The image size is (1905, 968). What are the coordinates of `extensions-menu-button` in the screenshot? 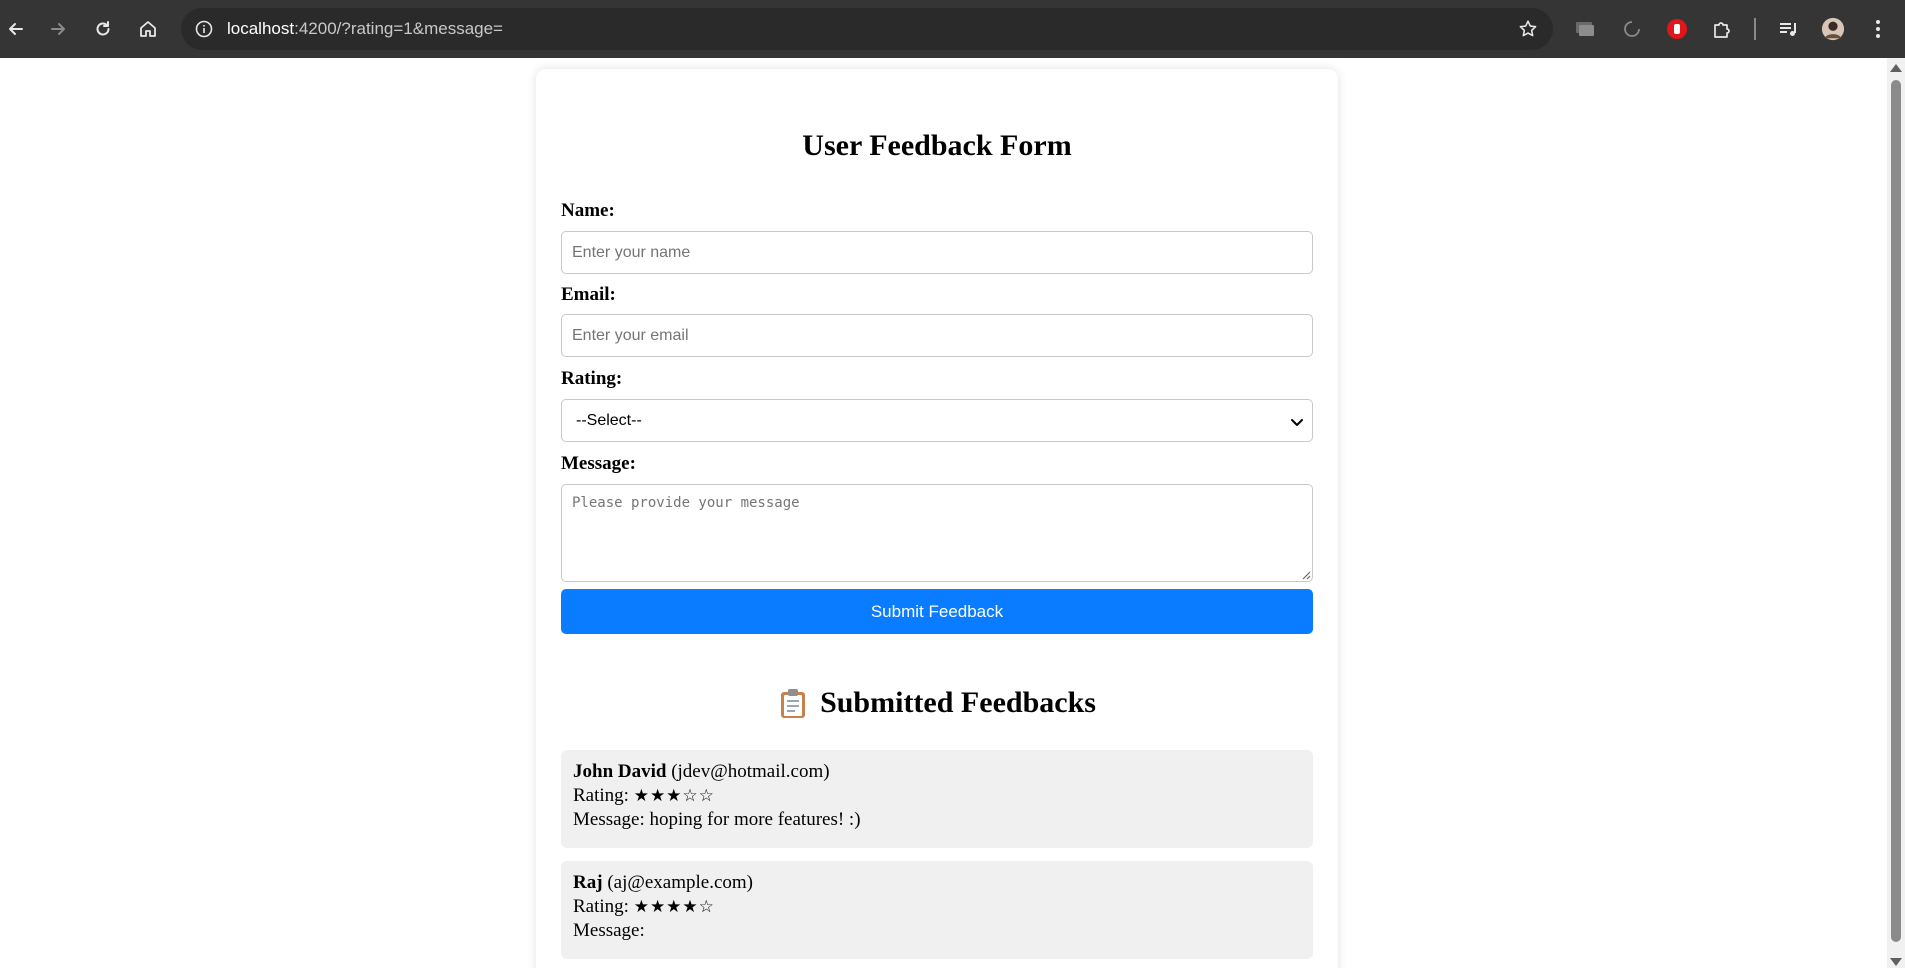 It's located at (1722, 29).